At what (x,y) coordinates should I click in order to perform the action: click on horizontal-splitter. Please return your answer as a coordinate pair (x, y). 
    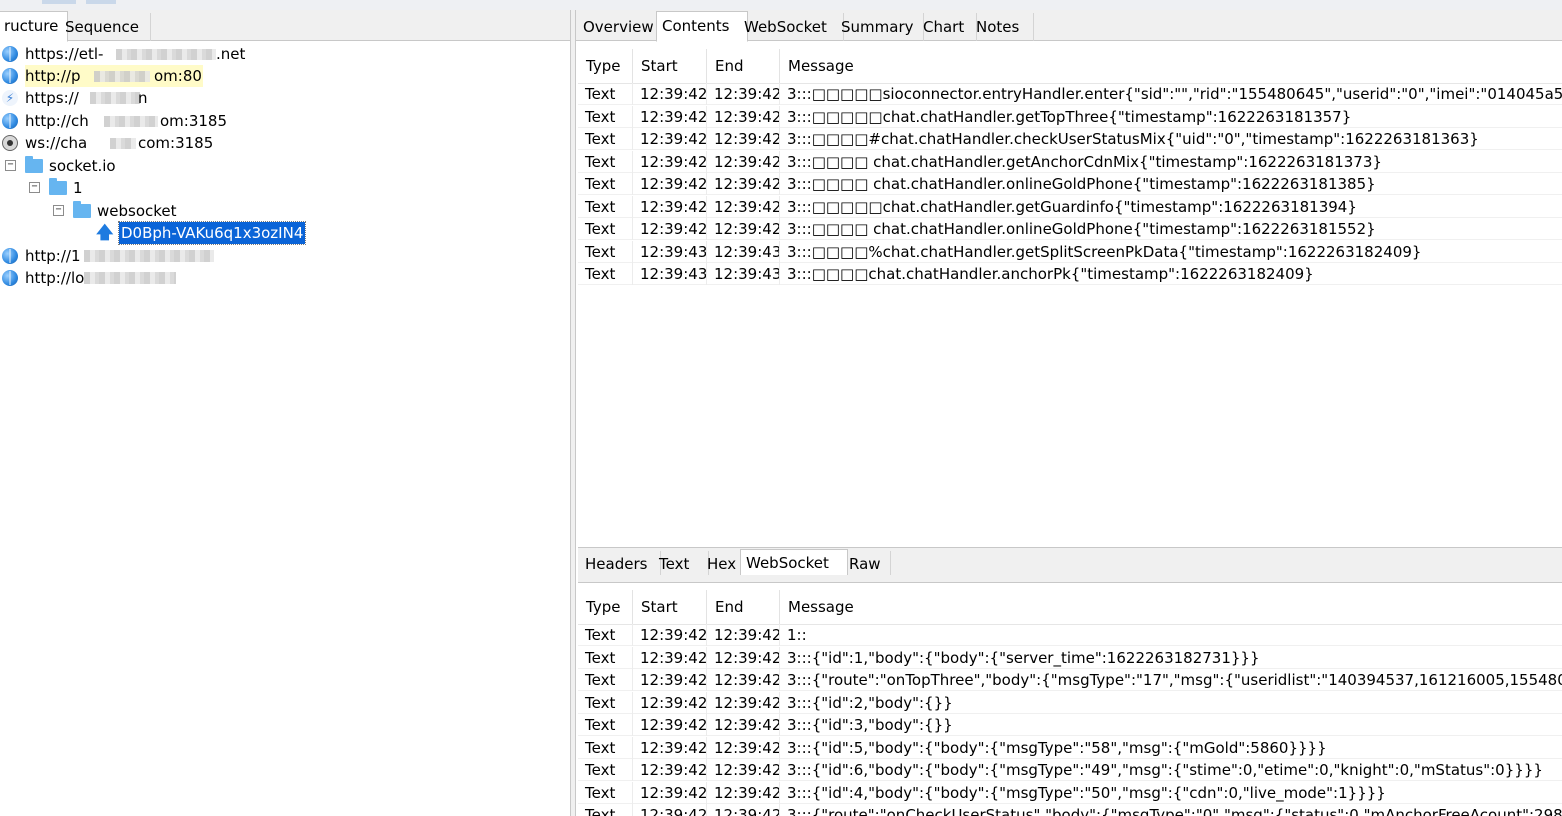
    Looking at the image, I should click on (1070, 579).